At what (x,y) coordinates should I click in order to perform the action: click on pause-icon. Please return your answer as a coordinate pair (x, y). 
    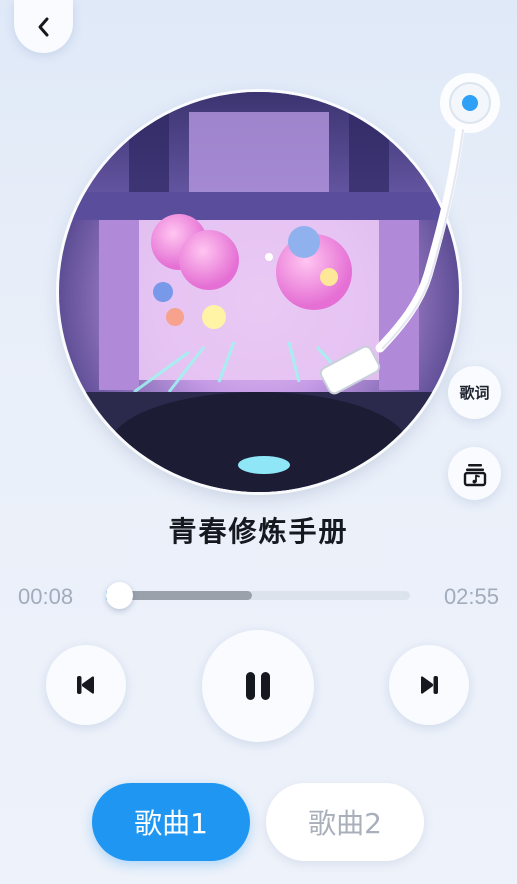
    Looking at the image, I should click on (258, 686).